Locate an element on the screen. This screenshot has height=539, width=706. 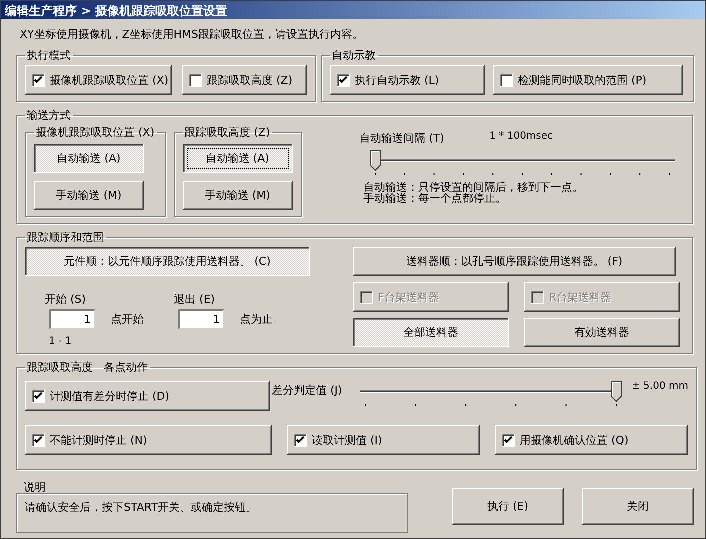
group-label: 说明 is located at coordinates (35, 487).